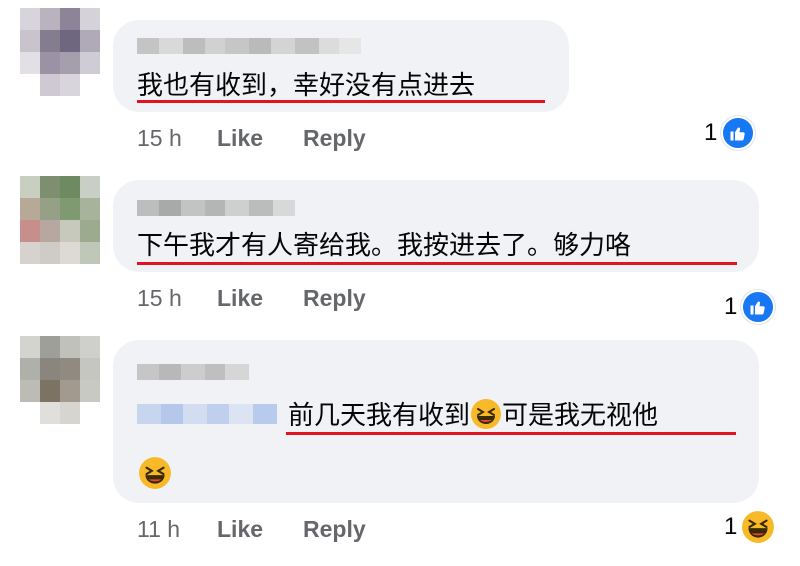 The width and height of the screenshot is (800, 566). What do you see at coordinates (271, 529) in the screenshot?
I see `comment-actions: 11 h Like Reply` at bounding box center [271, 529].